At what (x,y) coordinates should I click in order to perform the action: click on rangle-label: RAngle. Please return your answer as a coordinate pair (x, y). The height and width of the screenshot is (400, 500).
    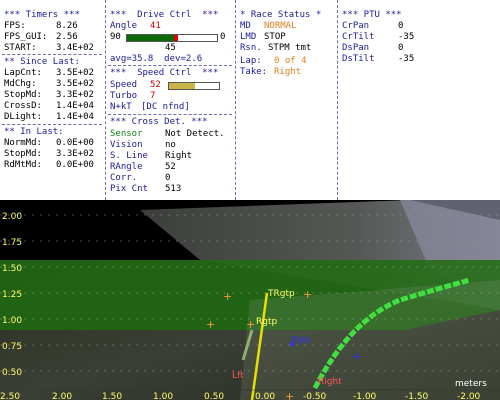
    Looking at the image, I should click on (126, 167).